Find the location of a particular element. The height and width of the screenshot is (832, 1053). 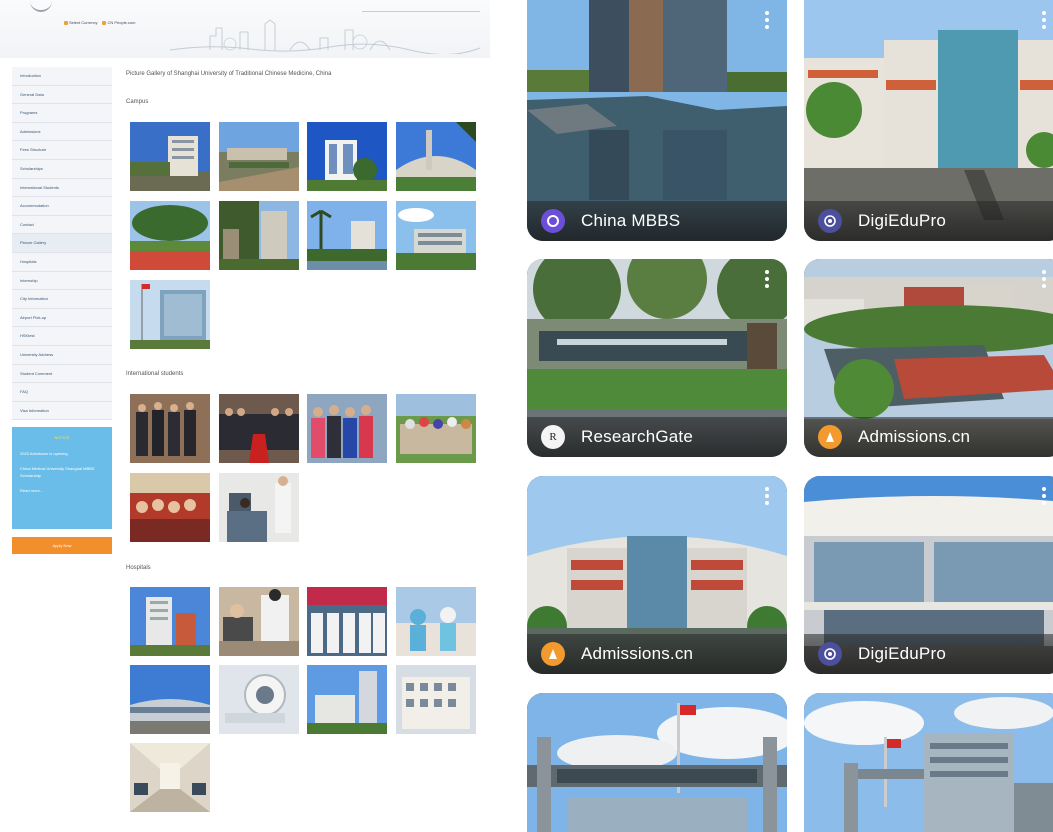

nav-item: Visa Information is located at coordinates (62, 411).